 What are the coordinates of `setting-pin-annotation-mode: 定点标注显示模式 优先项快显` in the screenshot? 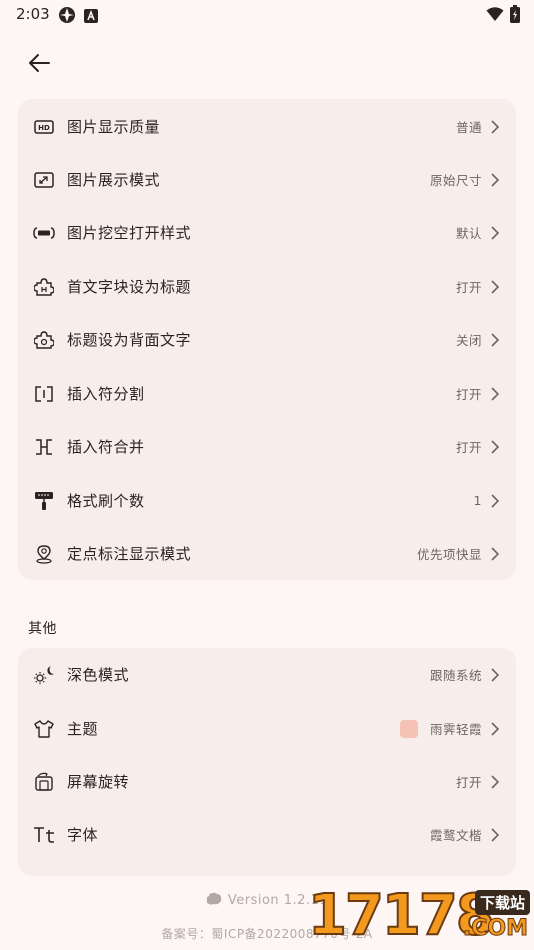 It's located at (267, 553).